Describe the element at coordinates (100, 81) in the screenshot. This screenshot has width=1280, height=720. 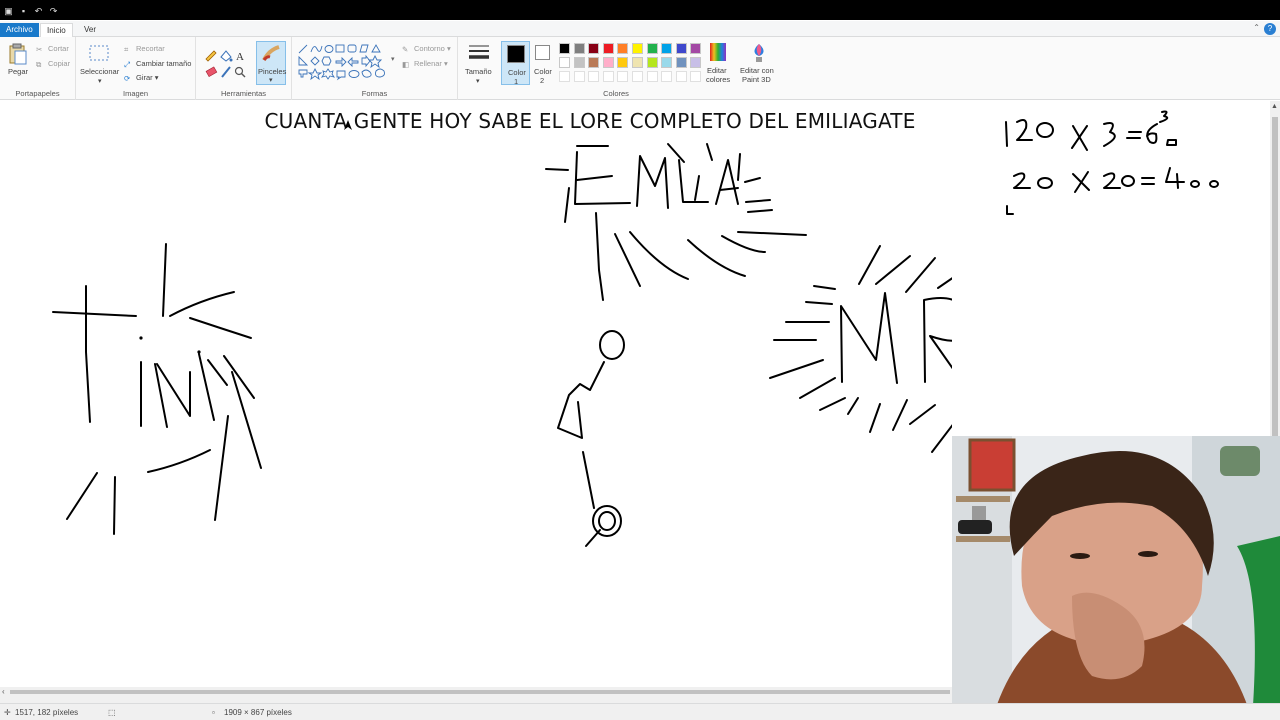
I see `select-dropdown-icon: ▾` at that location.